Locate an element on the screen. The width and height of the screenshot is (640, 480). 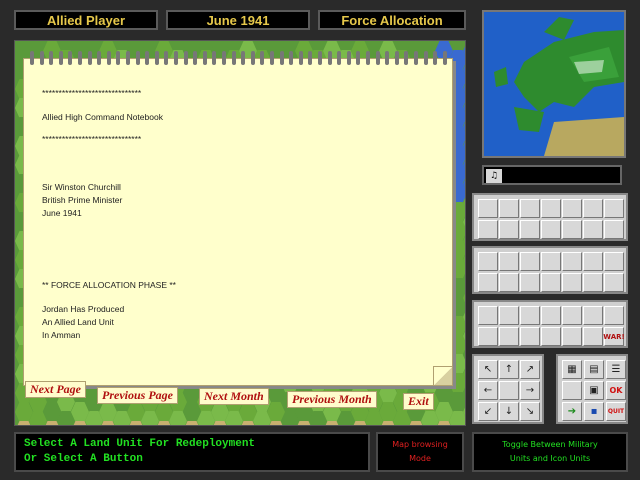
notebook-message-1: Jordan Has Produced is located at coordinates (83, 309).